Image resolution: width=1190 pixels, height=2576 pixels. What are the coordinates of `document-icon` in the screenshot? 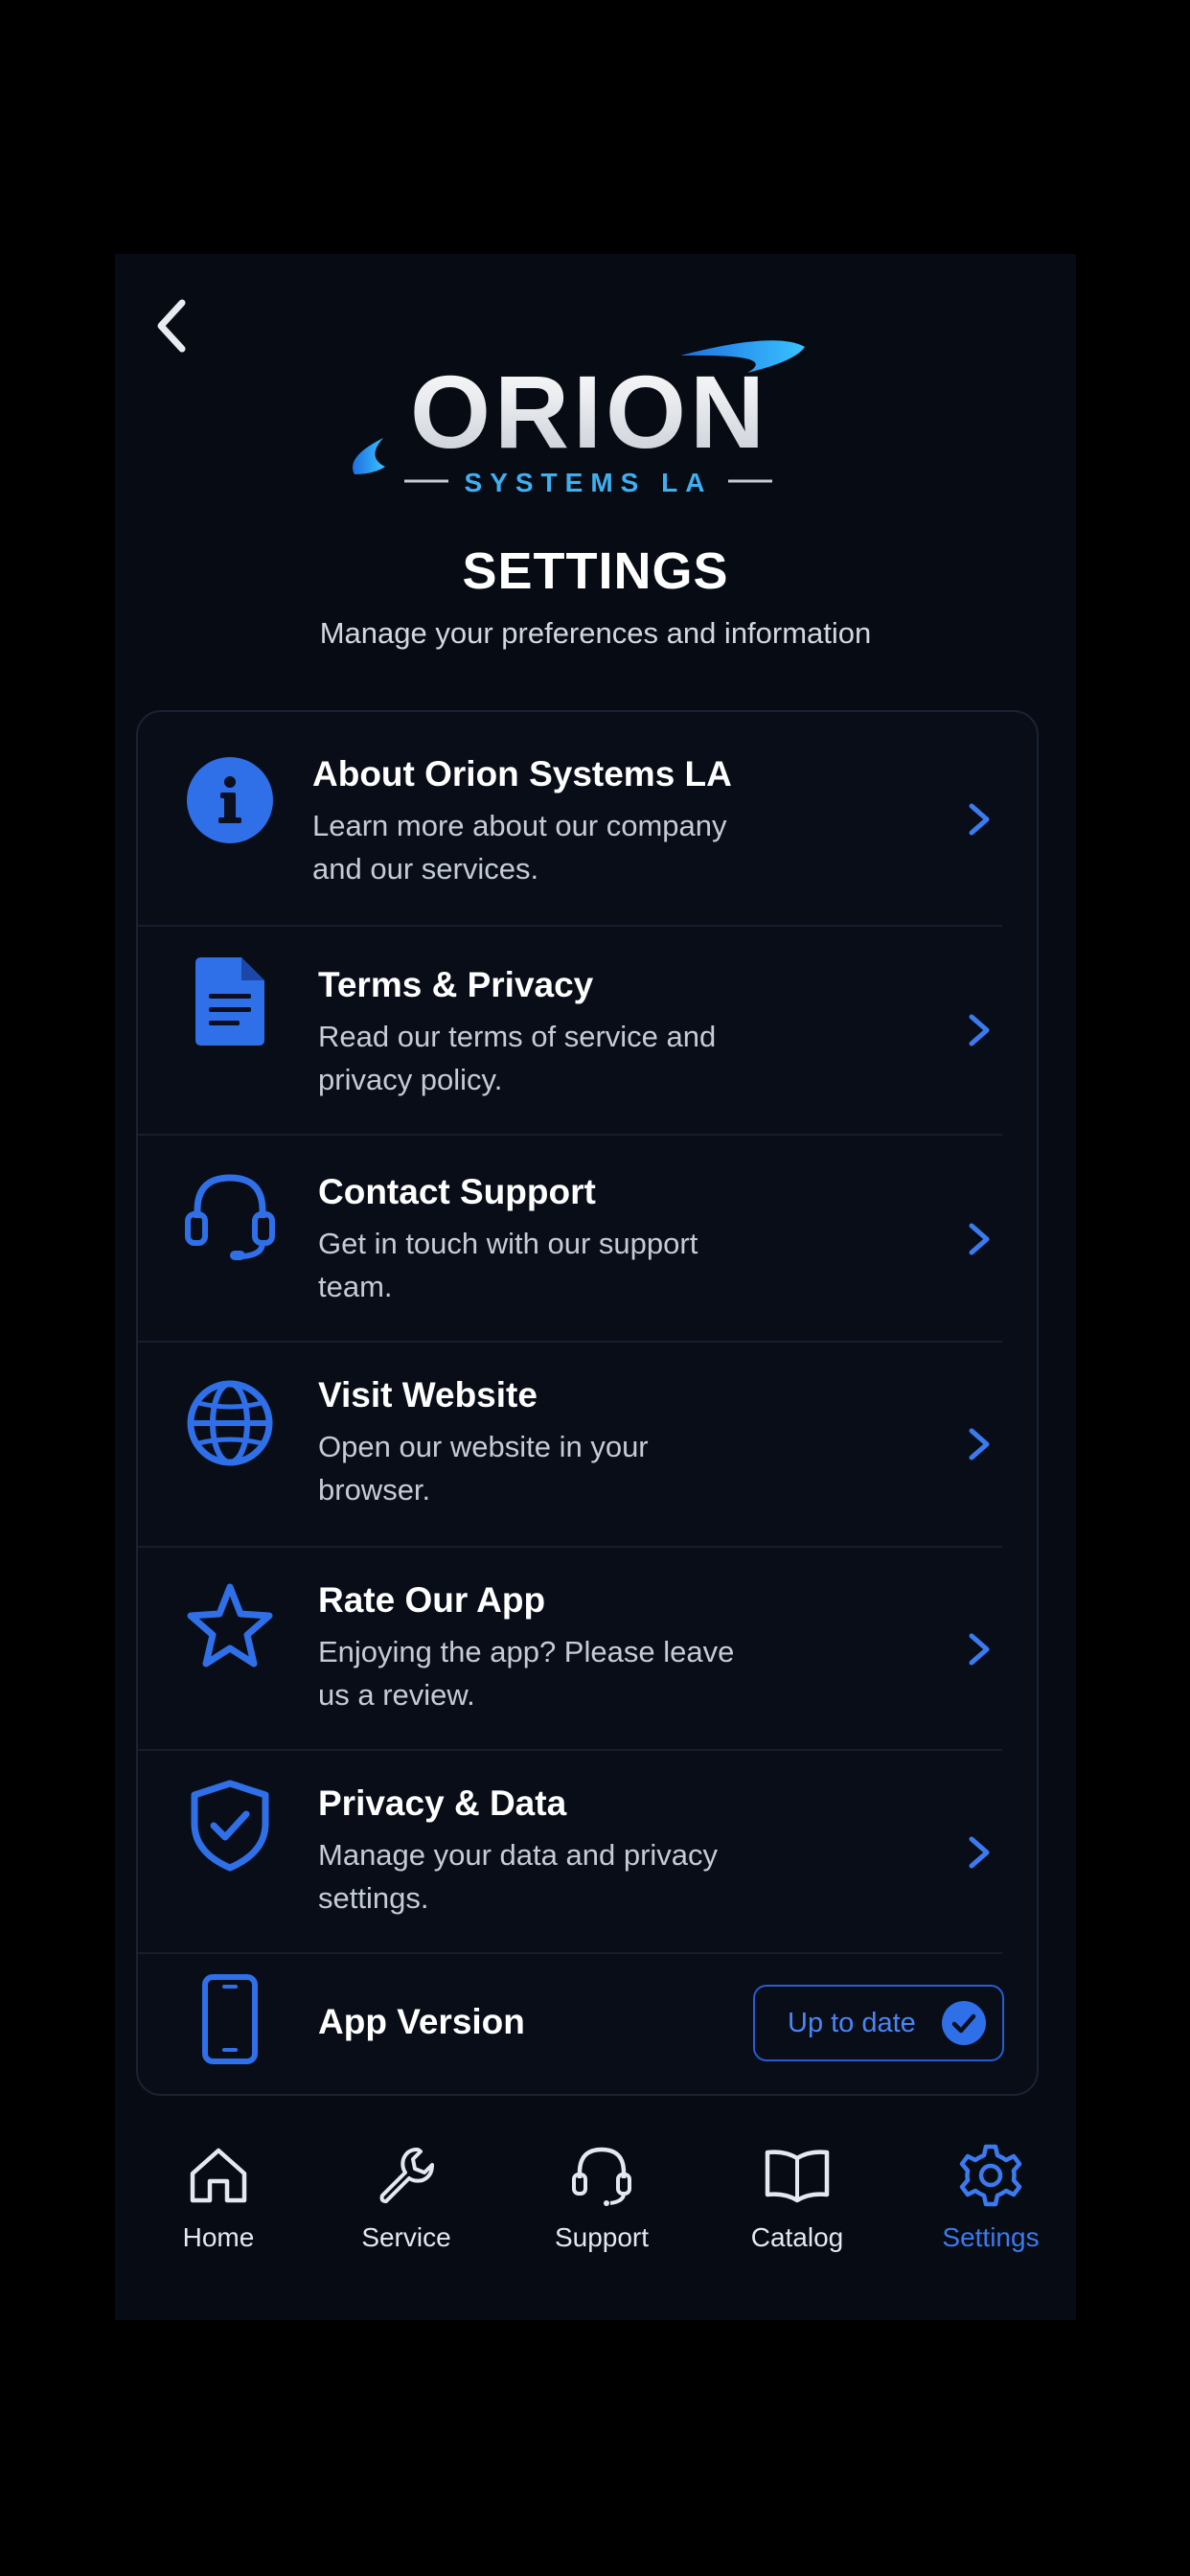 It's located at (230, 1001).